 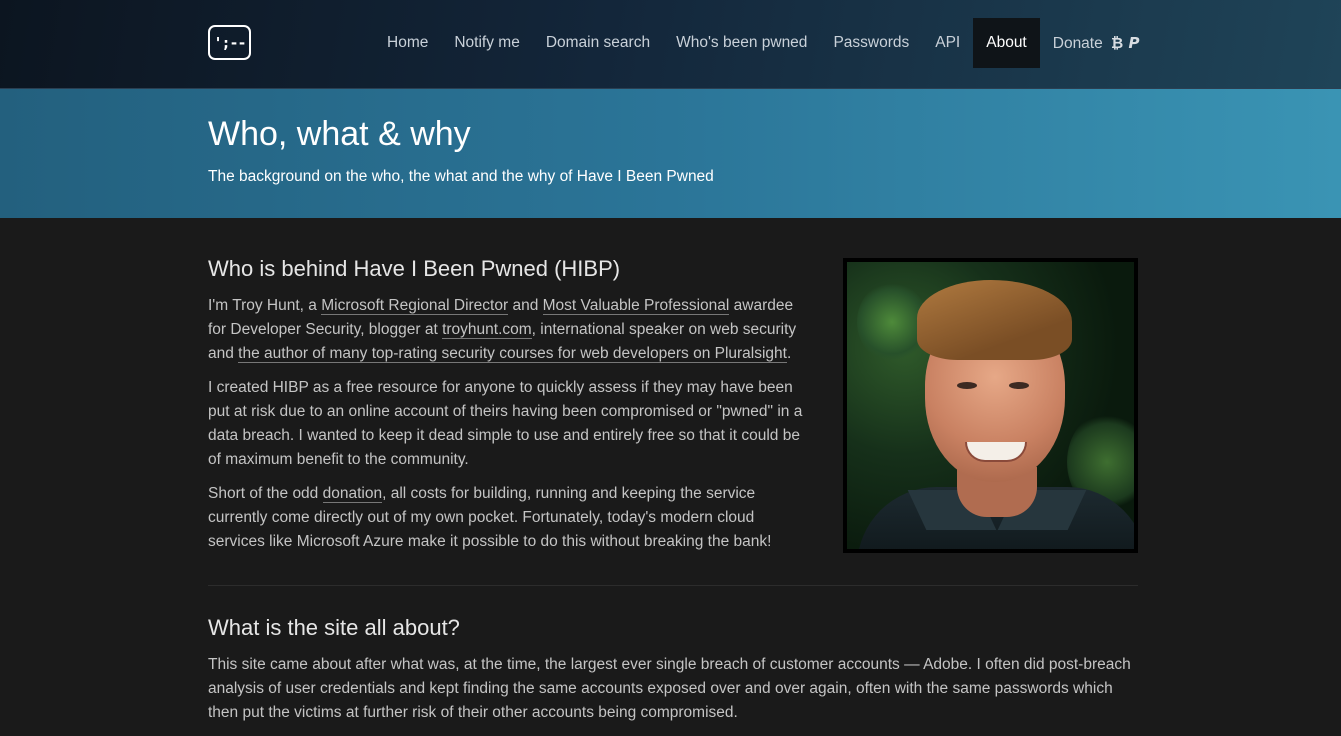 What do you see at coordinates (673, 585) in the screenshot?
I see `section-divider` at bounding box center [673, 585].